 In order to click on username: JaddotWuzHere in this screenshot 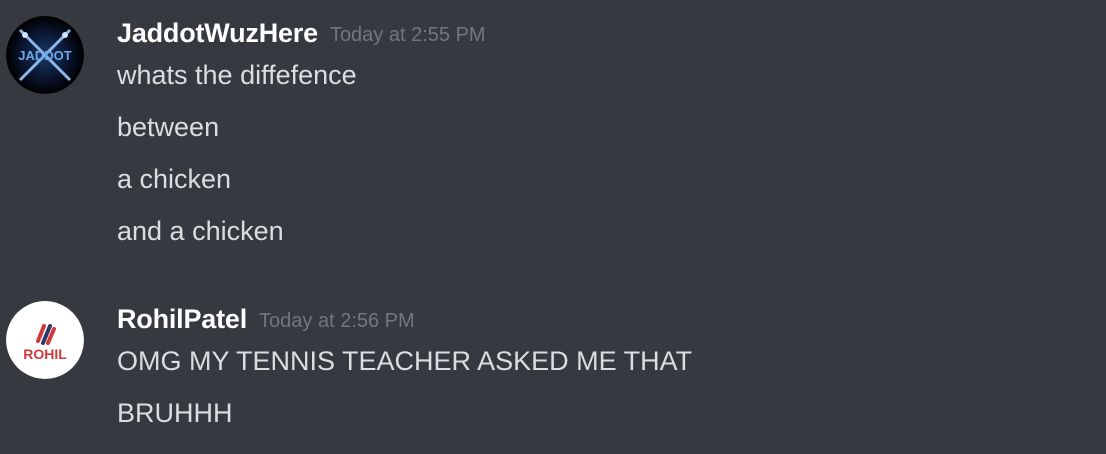, I will do `click(217, 33)`.